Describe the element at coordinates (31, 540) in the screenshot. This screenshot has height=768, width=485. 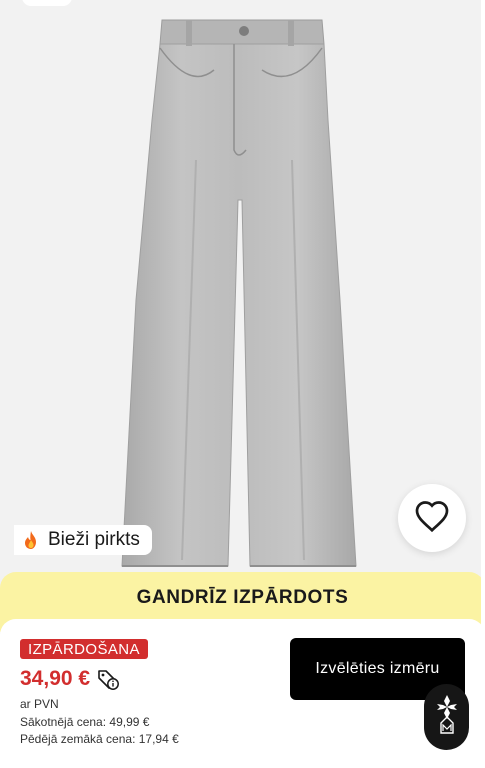
I see `fire-icon` at that location.